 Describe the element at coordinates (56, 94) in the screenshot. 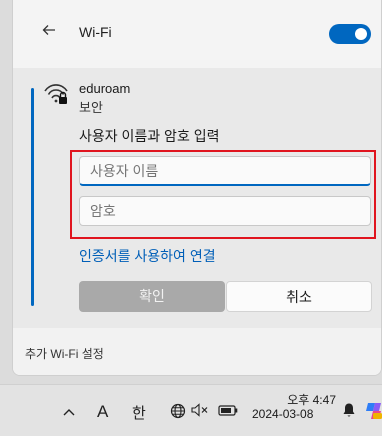

I see `wifi-secure-icon` at that location.